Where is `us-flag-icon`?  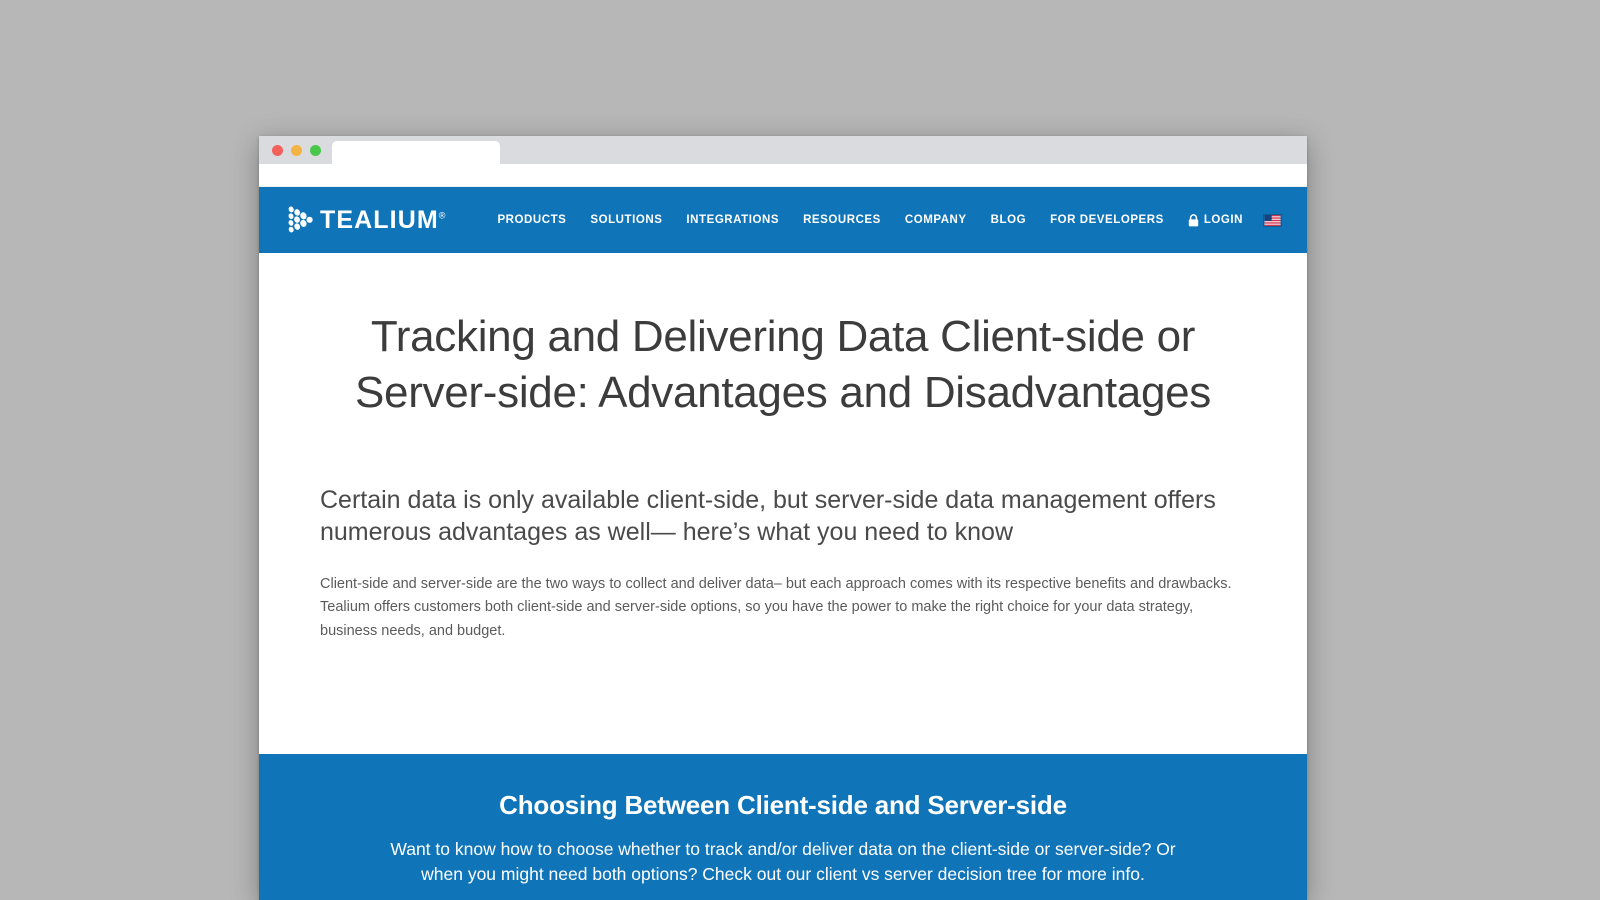 us-flag-icon is located at coordinates (1273, 220).